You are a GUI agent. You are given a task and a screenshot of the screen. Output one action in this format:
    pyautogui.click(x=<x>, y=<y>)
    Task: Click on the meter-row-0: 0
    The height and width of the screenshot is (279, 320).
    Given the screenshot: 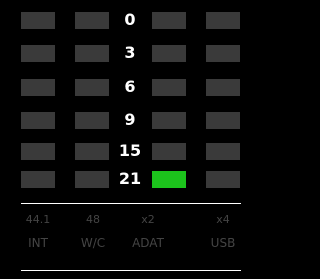 What is the action you would take?
    pyautogui.click(x=126, y=19)
    